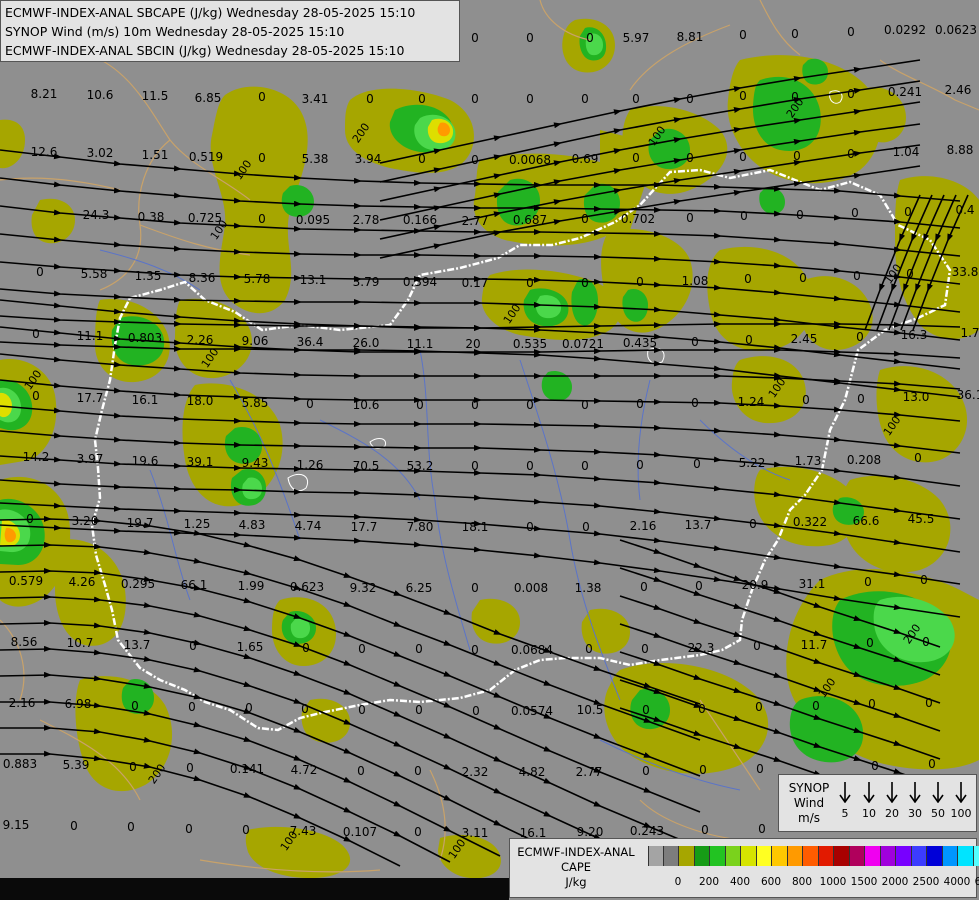  What do you see at coordinates (255, 463) in the screenshot?
I see `station-value: 9.43` at bounding box center [255, 463].